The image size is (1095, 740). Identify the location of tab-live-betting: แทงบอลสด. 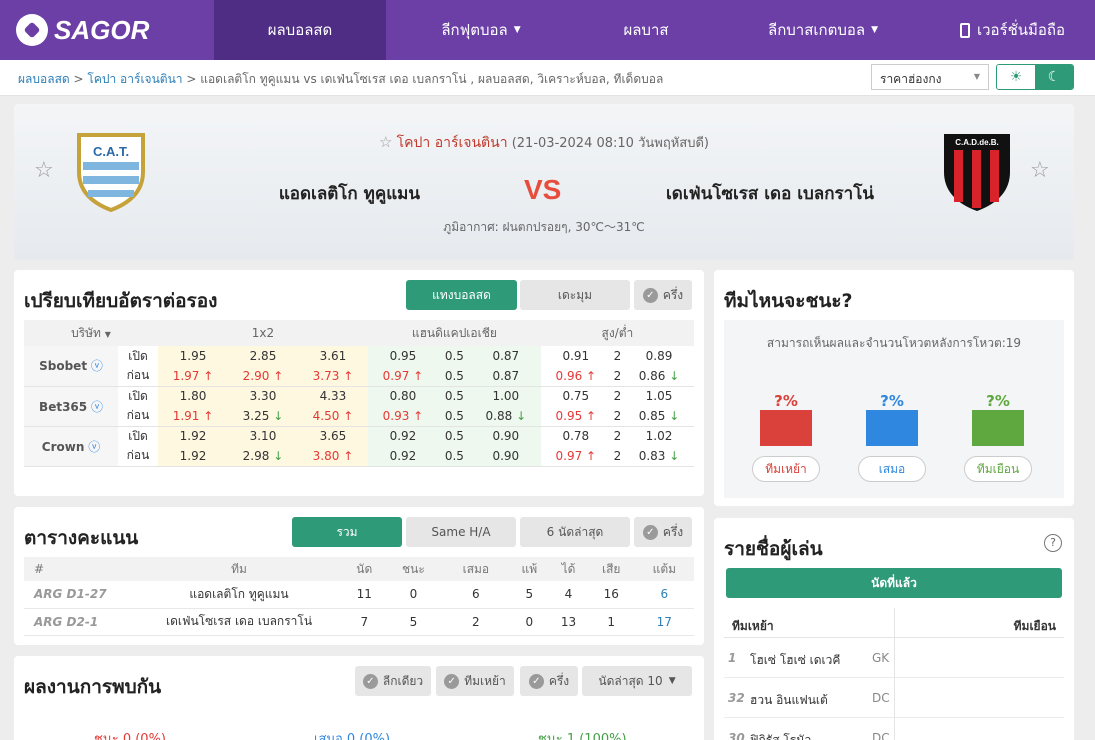
(461, 295).